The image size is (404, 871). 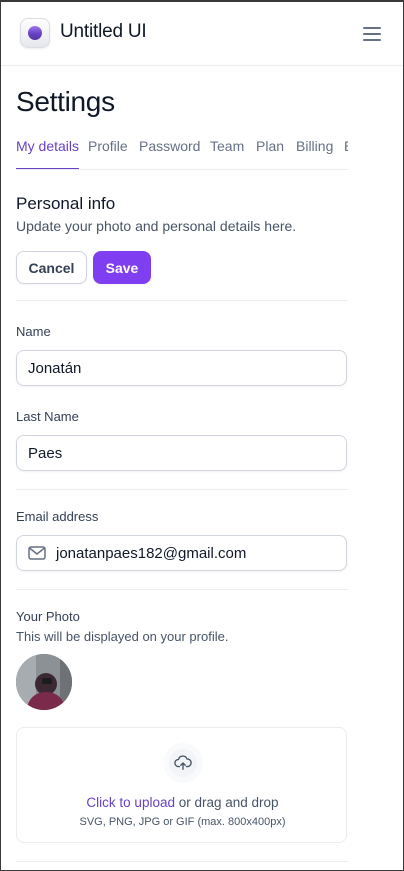 What do you see at coordinates (103, 32) in the screenshot?
I see `brand-name: Untitled UI` at bounding box center [103, 32].